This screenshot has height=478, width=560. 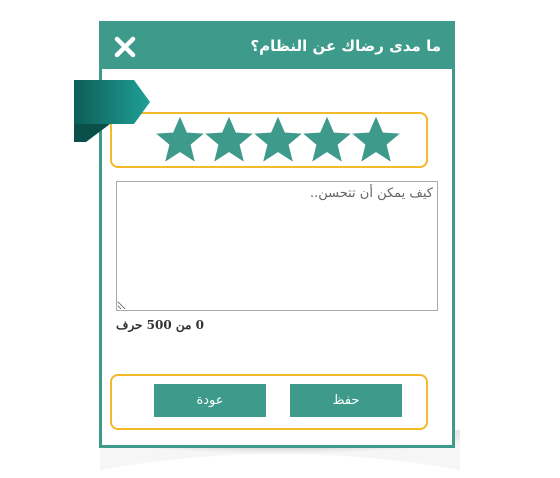 I want to click on save-button: حفظ, so click(x=346, y=400).